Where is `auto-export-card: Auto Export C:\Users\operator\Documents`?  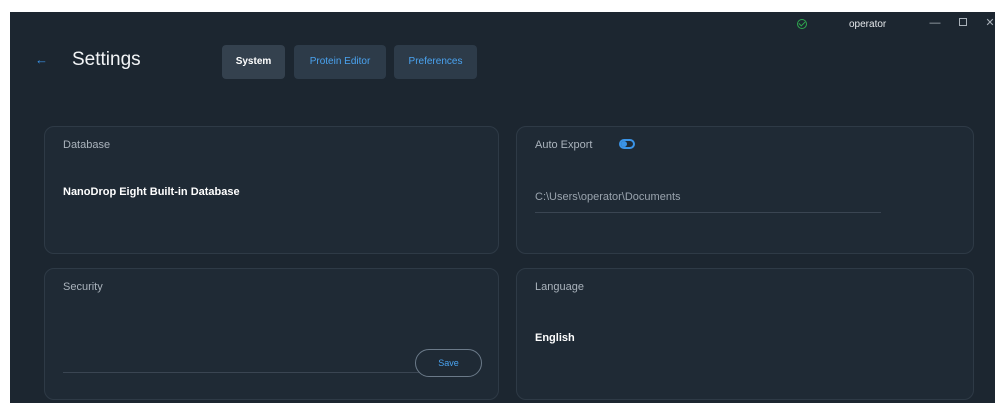 auto-export-card: Auto Export C:\Users\operator\Documents is located at coordinates (745, 190).